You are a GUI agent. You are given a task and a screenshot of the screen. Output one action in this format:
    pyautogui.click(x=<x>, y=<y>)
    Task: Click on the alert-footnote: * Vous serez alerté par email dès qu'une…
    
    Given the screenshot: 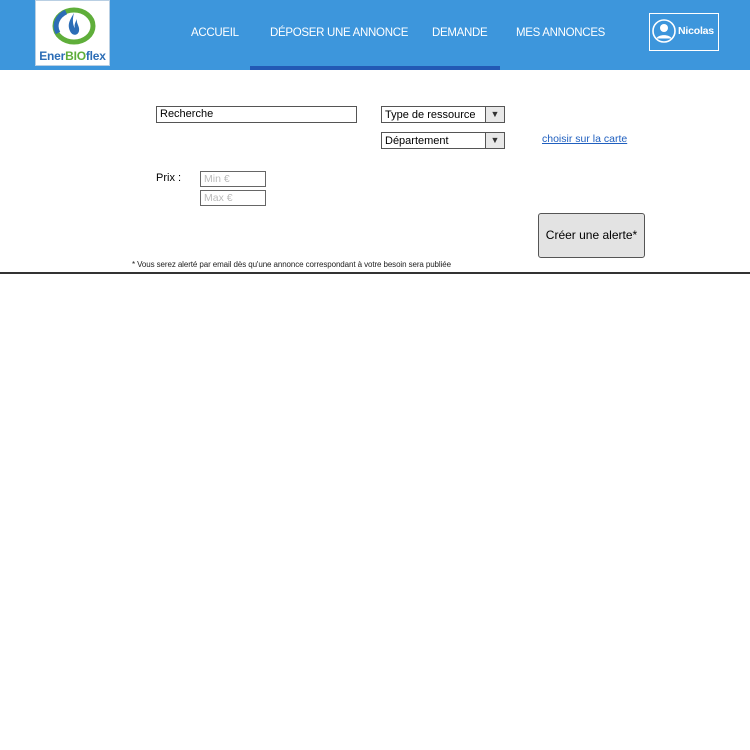 What is the action you would take?
    pyautogui.click(x=291, y=264)
    